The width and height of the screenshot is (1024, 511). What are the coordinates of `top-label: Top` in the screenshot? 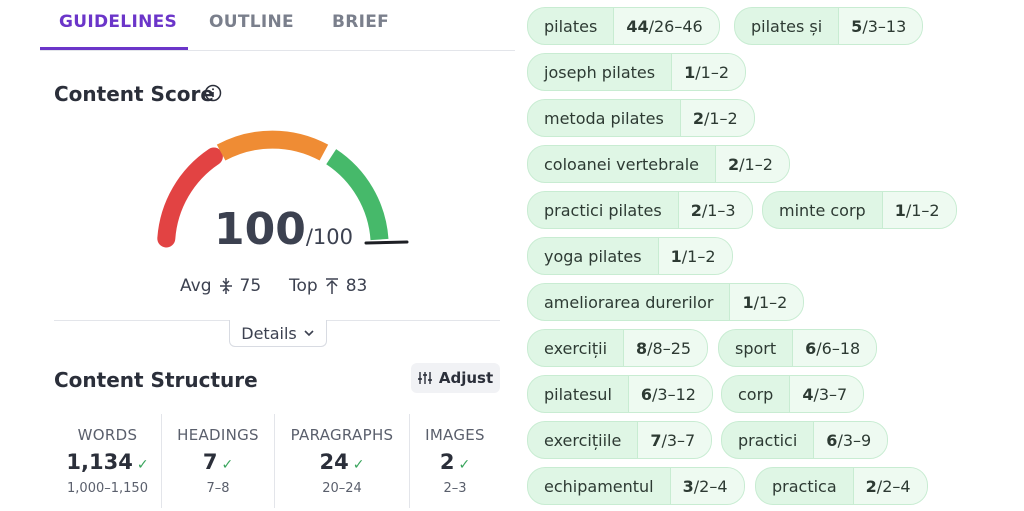 It's located at (303, 286).